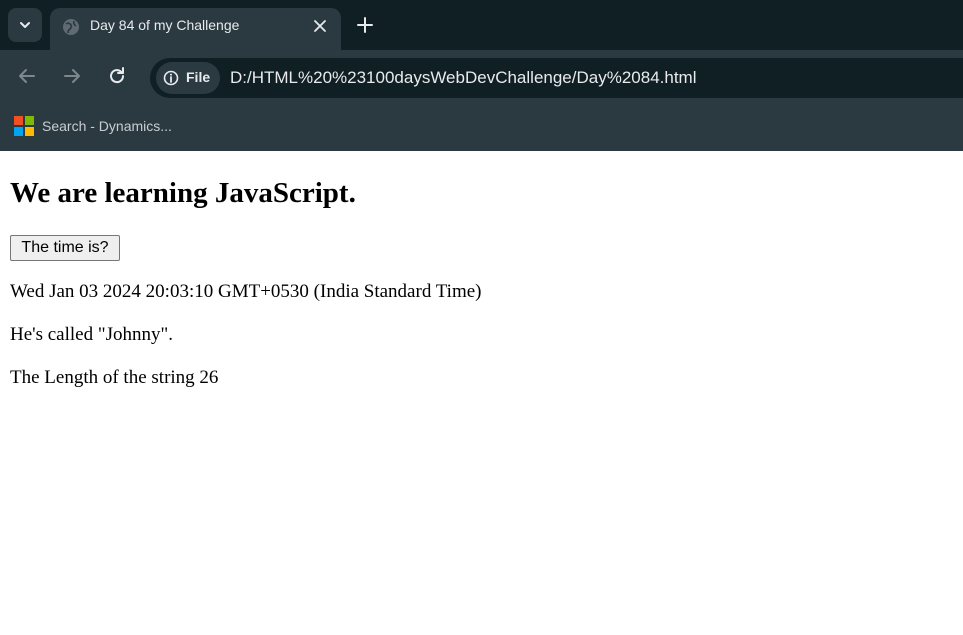  What do you see at coordinates (183, 193) in the screenshot?
I see `page-heading: We are learning JavaScript.` at bounding box center [183, 193].